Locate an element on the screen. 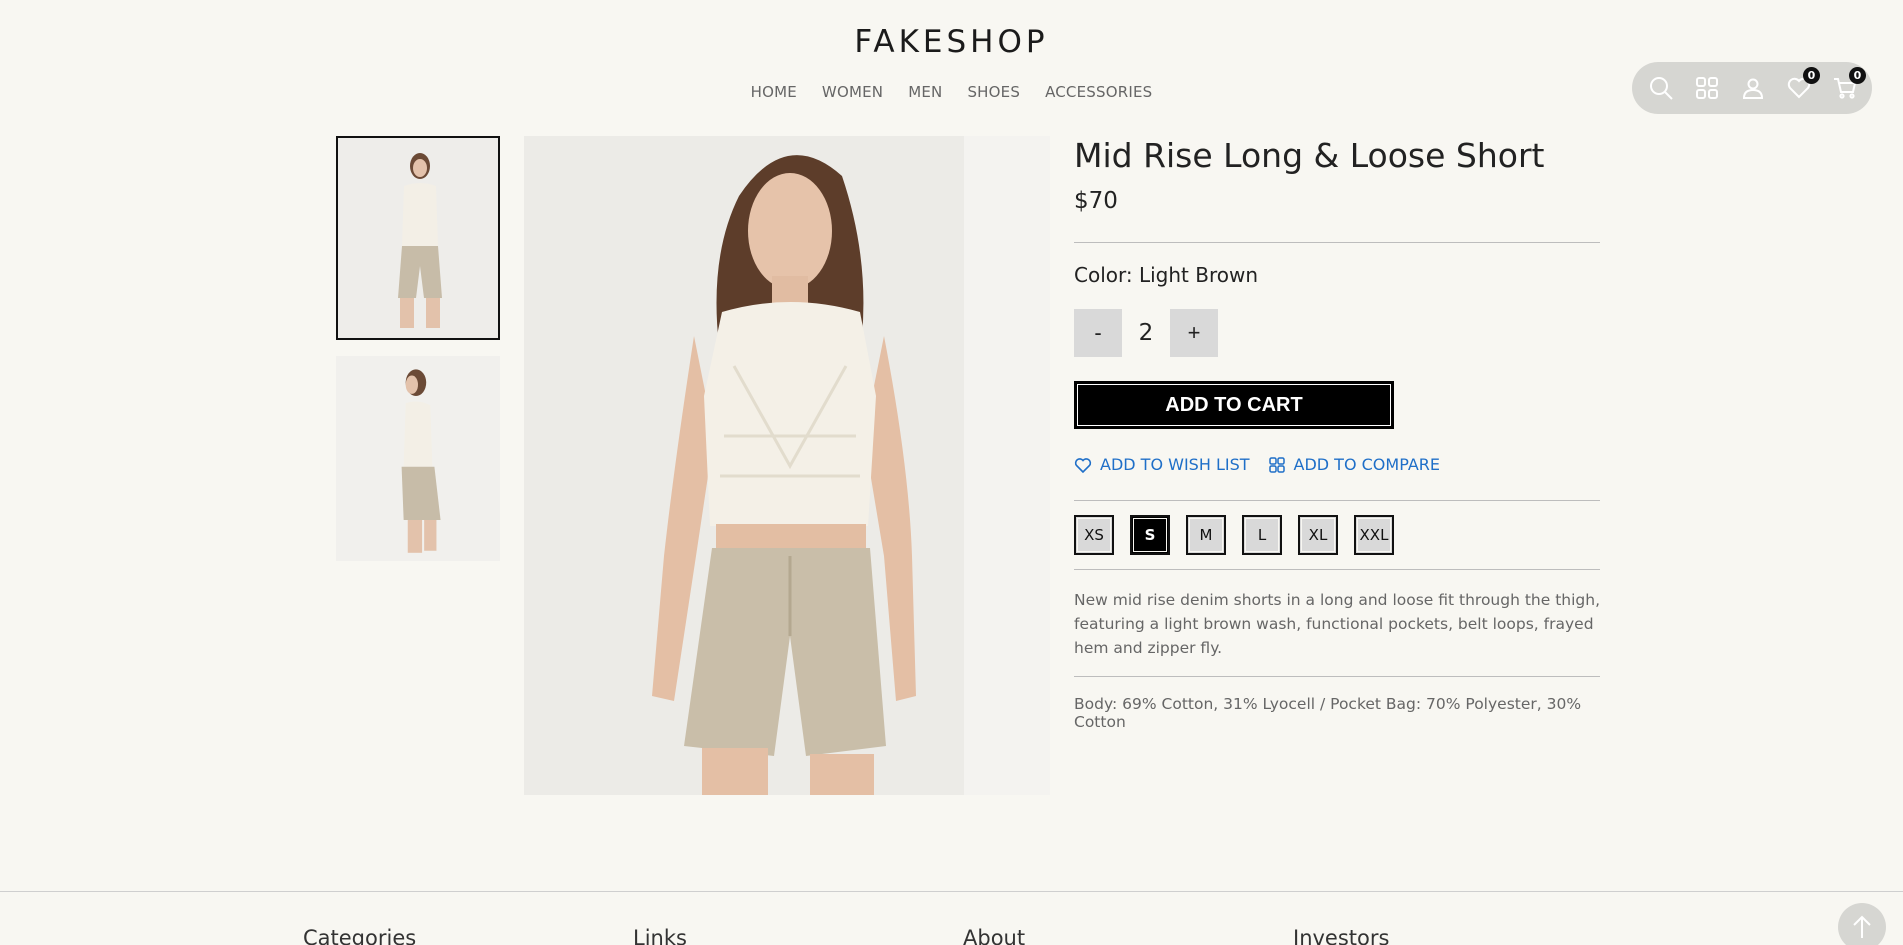  add-to-compare-label: ADD TO COMPARE is located at coordinates (1367, 464).